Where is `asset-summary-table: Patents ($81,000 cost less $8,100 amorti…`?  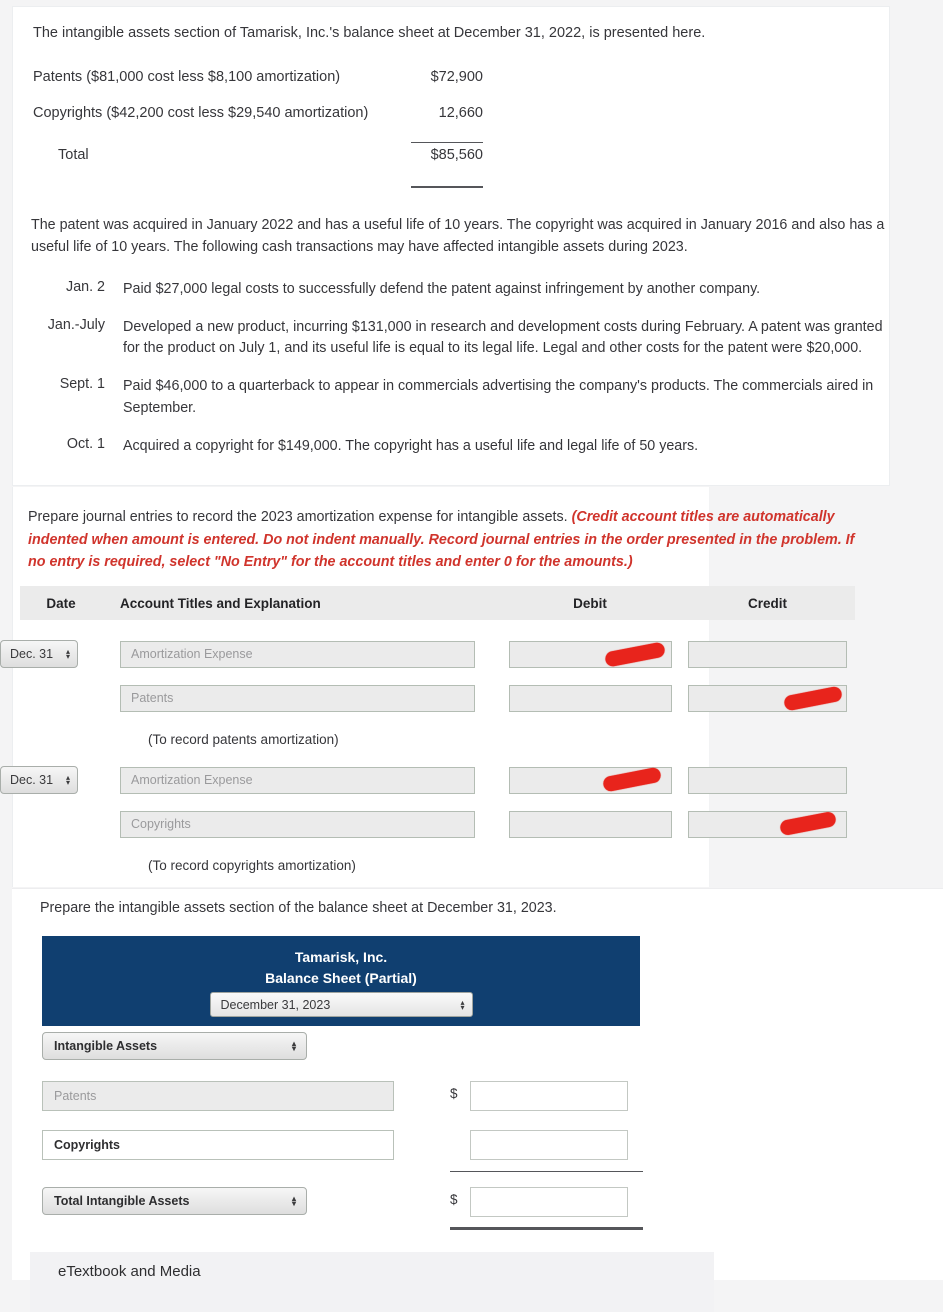 asset-summary-table: Patents ($81,000 cost less $8,100 amorti… is located at coordinates (258, 128).